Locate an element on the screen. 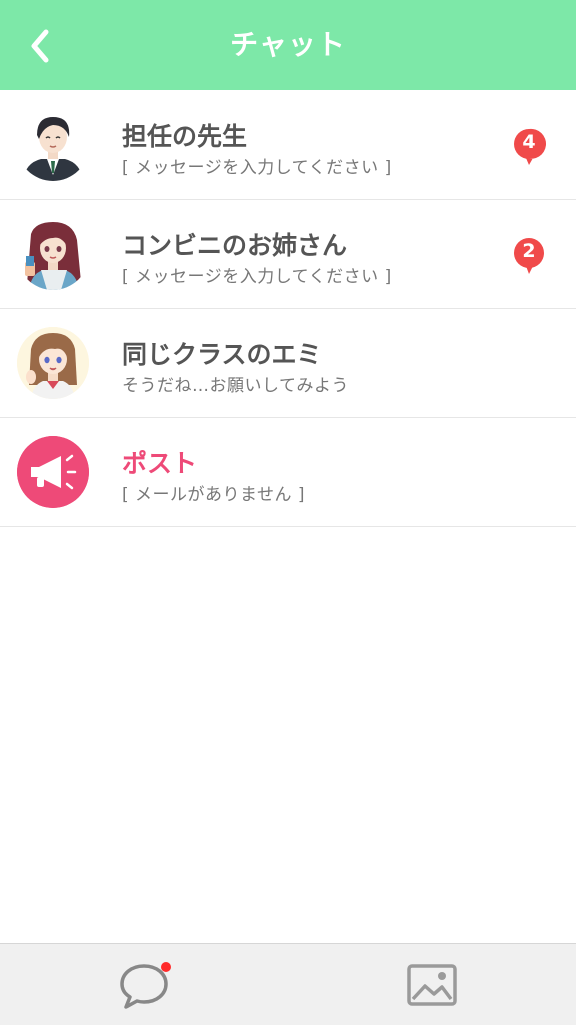  avatar-post is located at coordinates (53, 472).